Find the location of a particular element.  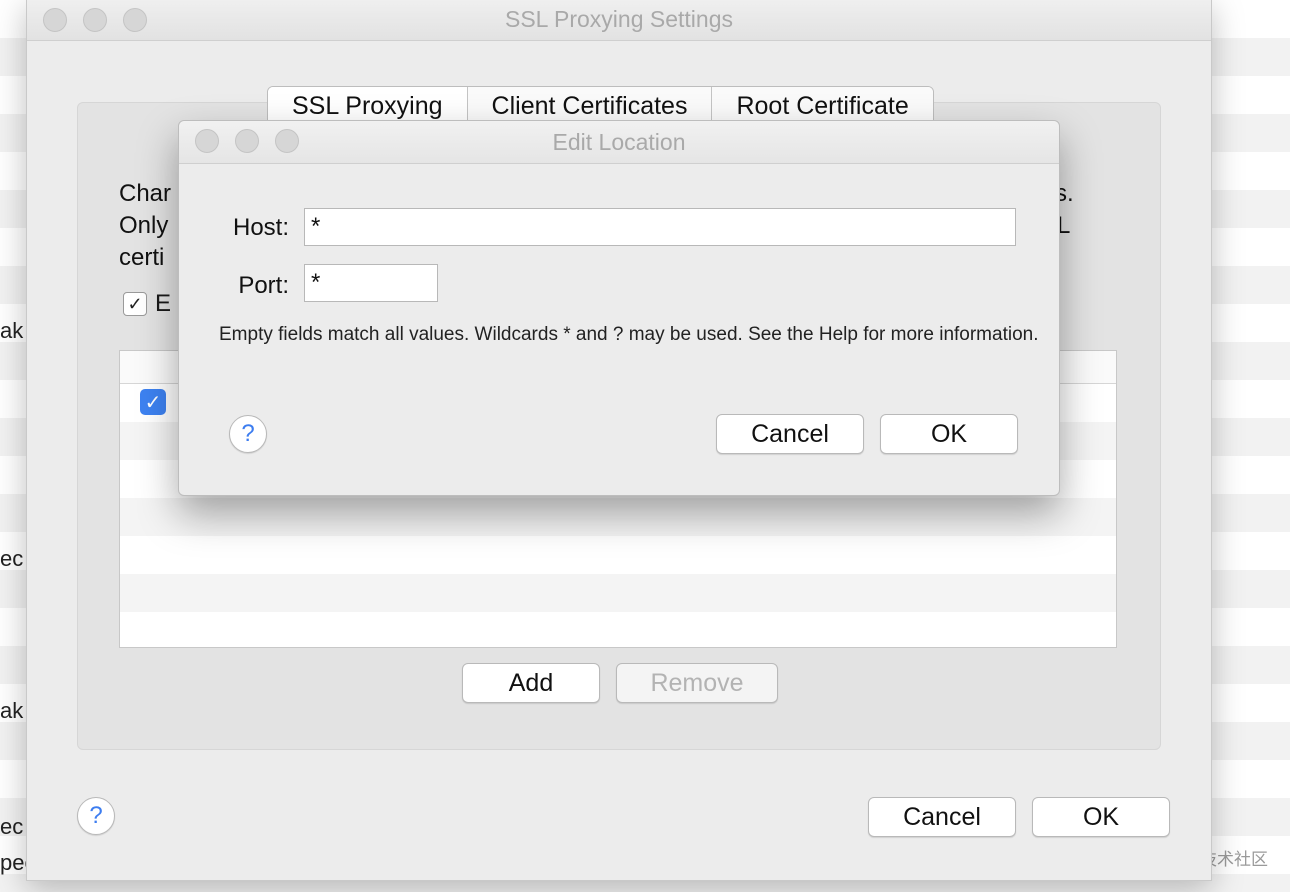

help-button: ? is located at coordinates (96, 816).